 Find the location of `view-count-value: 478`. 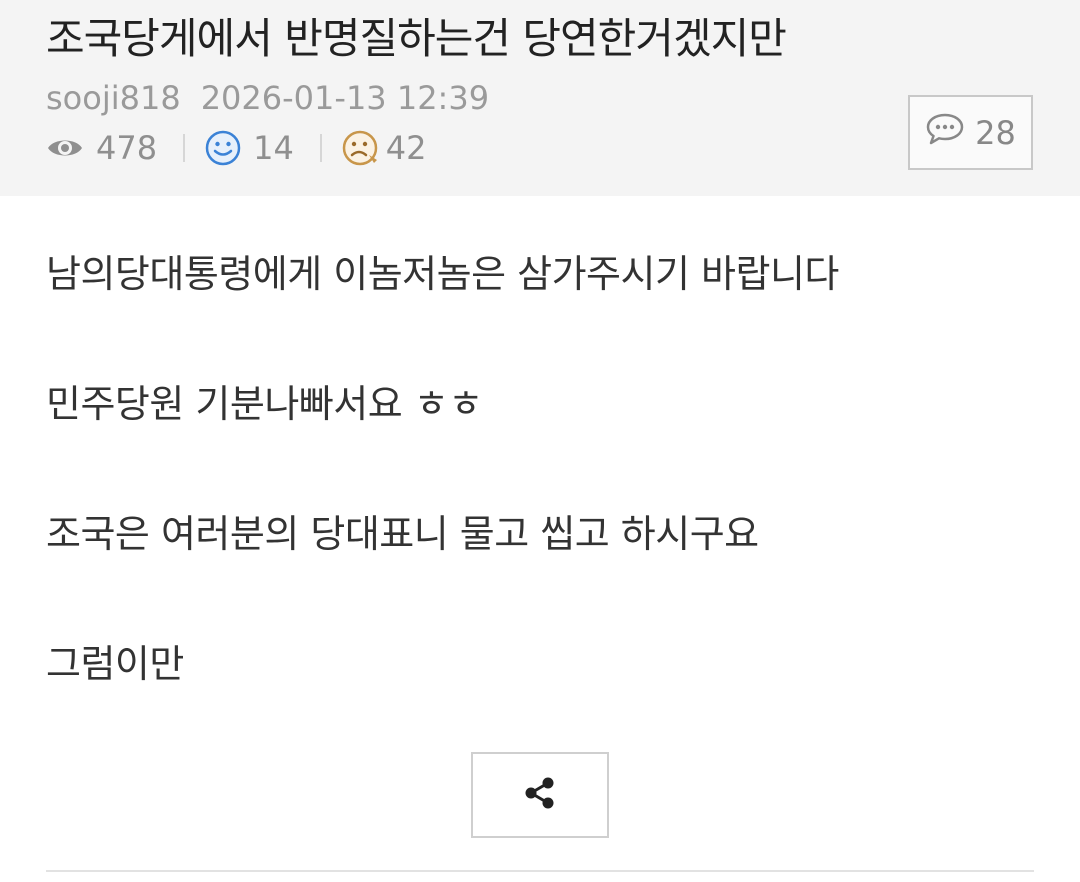

view-count-value: 478 is located at coordinates (127, 148).